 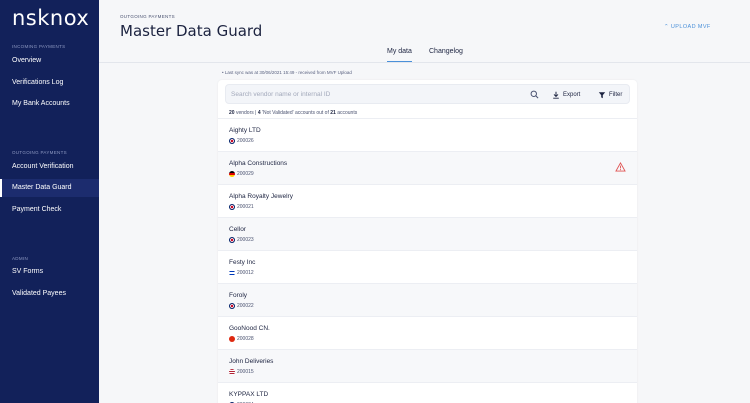 What do you see at coordinates (556, 95) in the screenshot?
I see `download-icon` at bounding box center [556, 95].